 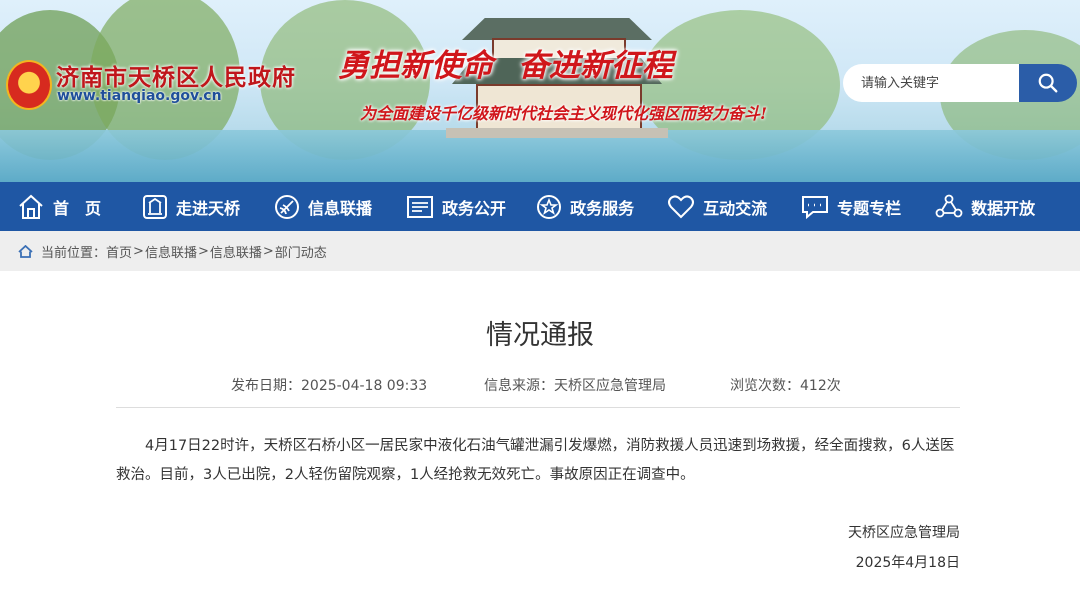 What do you see at coordinates (540, 251) in the screenshot?
I see `breadcrumb: 当前位置： 首页 > 信息联播 > 信息联播 > 部门动态` at bounding box center [540, 251].